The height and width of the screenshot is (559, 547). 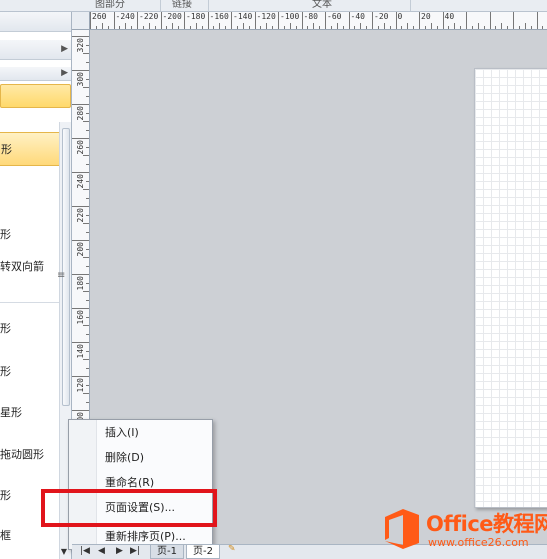 What do you see at coordinates (135, 551) in the screenshot?
I see `last-page-icon: ▶|` at bounding box center [135, 551].